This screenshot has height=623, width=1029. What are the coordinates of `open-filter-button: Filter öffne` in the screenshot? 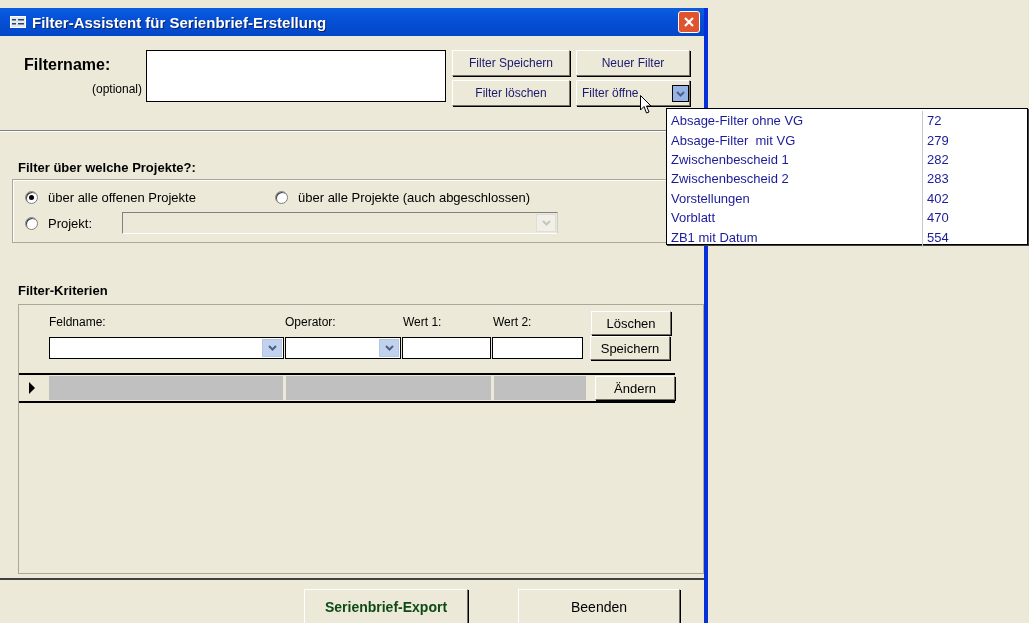 It's located at (633, 93).